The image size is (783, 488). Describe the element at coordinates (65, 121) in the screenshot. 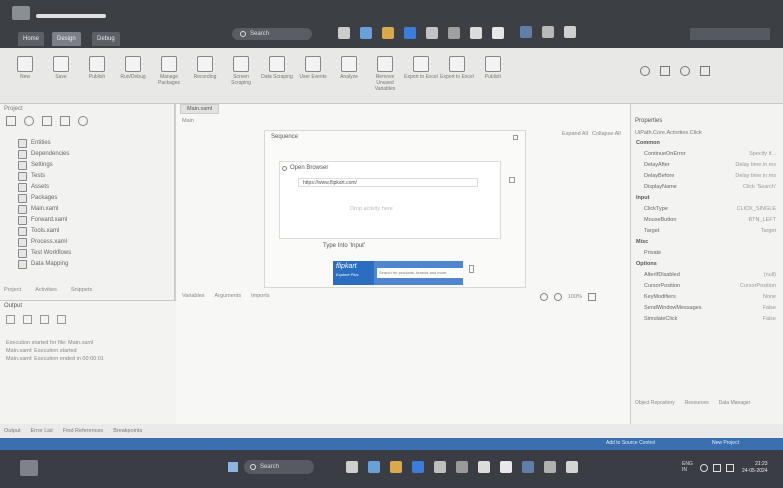

I see `filter-icon` at that location.